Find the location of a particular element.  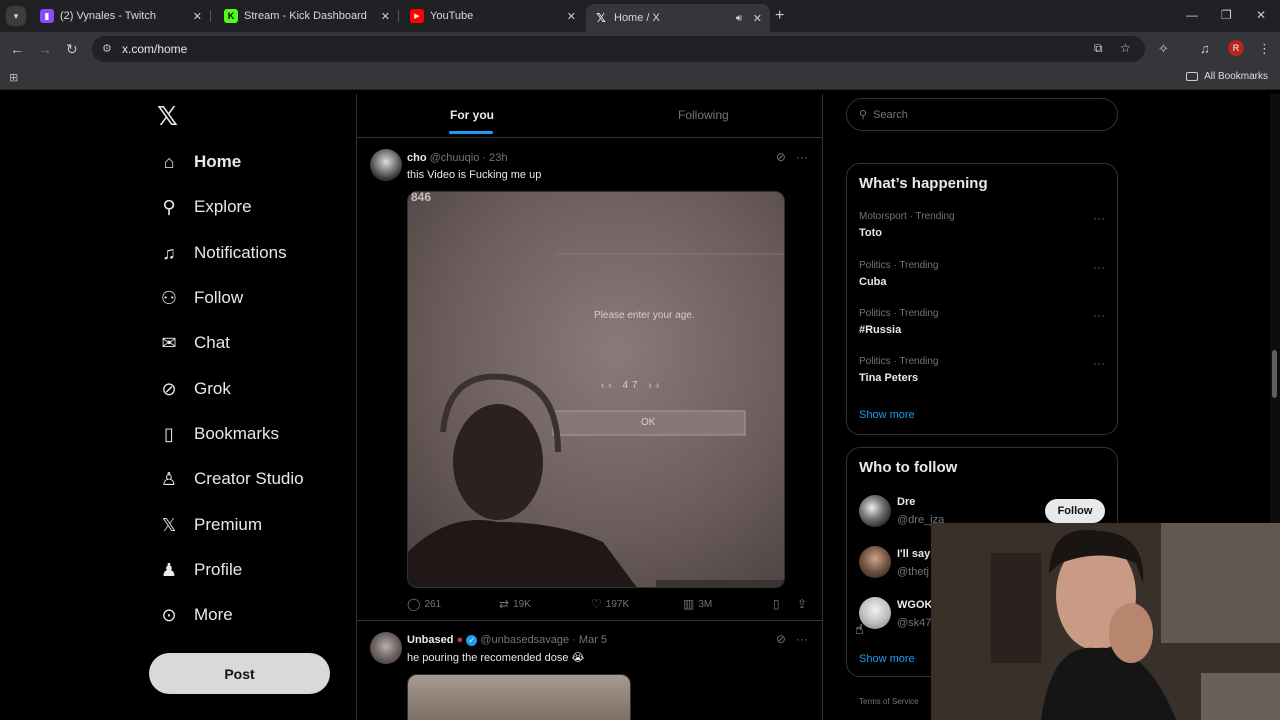

views-button: ▥ 3M is located at coordinates (697, 604).